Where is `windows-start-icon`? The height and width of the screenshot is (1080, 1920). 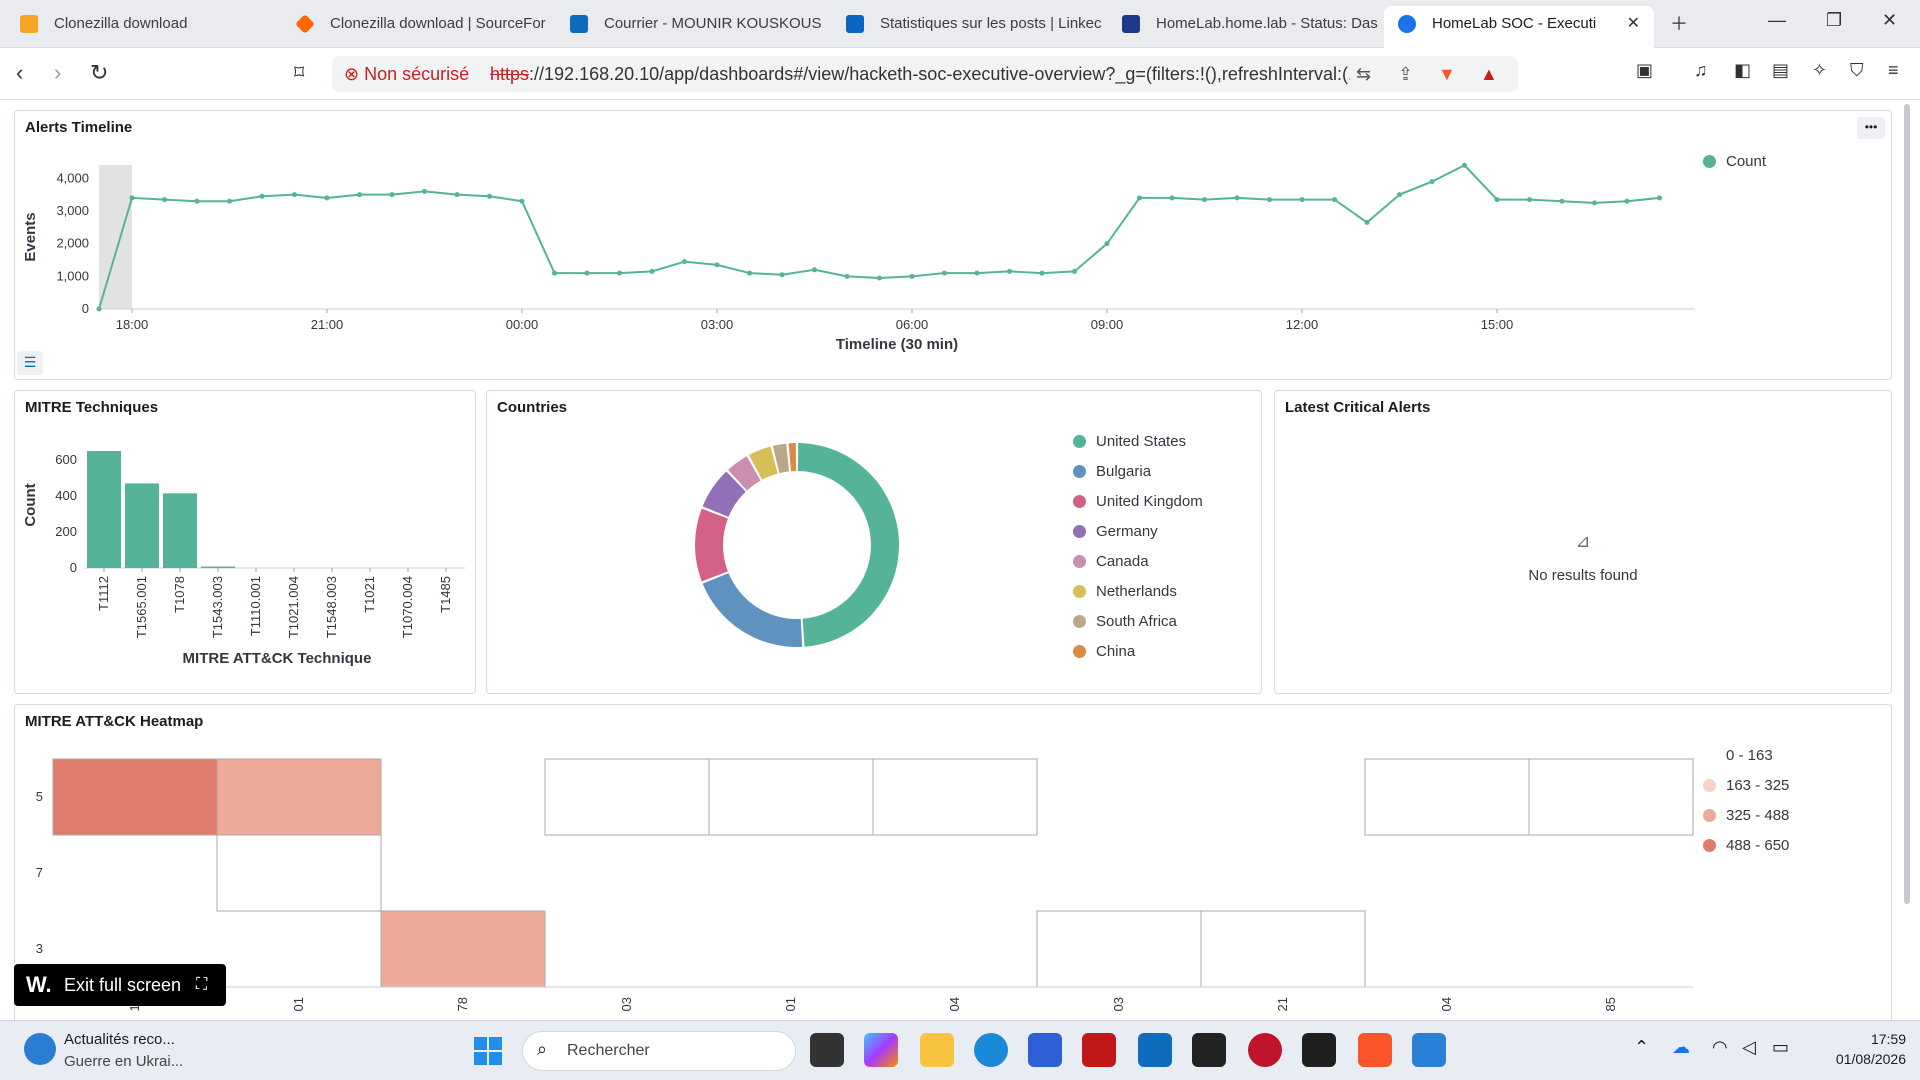 windows-start-icon is located at coordinates (488, 1051).